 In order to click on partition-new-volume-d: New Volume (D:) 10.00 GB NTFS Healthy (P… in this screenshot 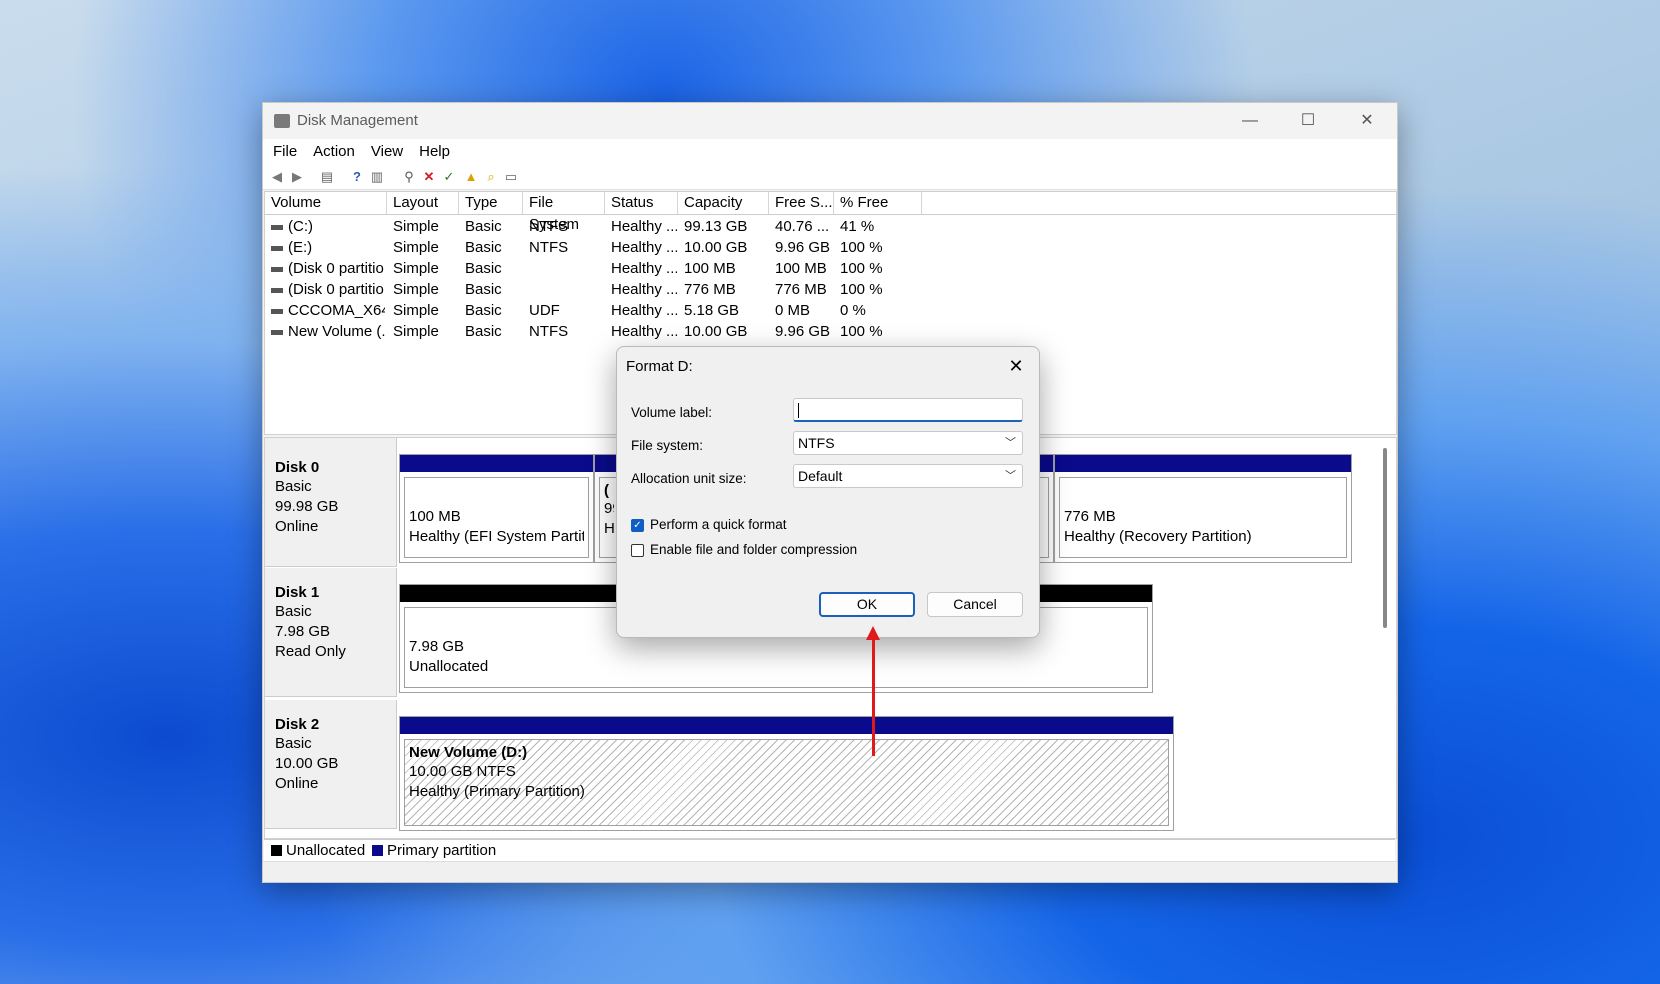, I will do `click(786, 773)`.